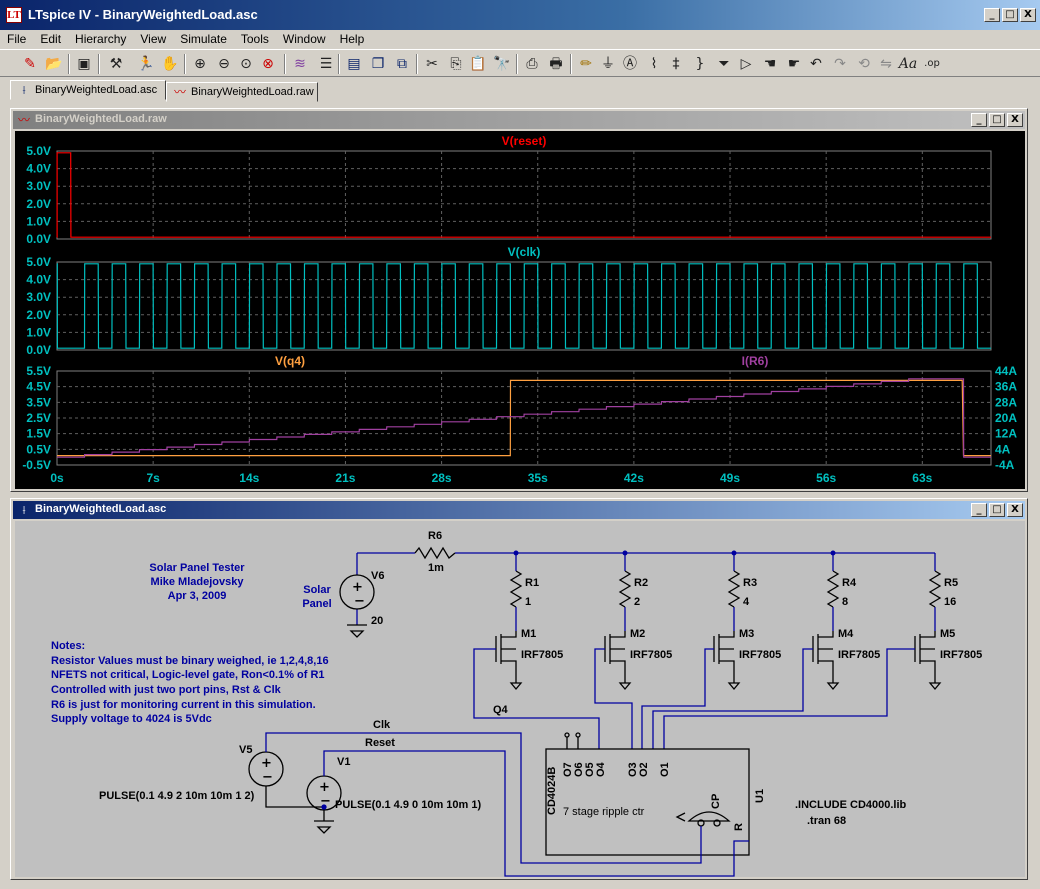 This screenshot has height=889, width=1040. What do you see at coordinates (641, 583) in the screenshot?
I see `r2-name: R2` at bounding box center [641, 583].